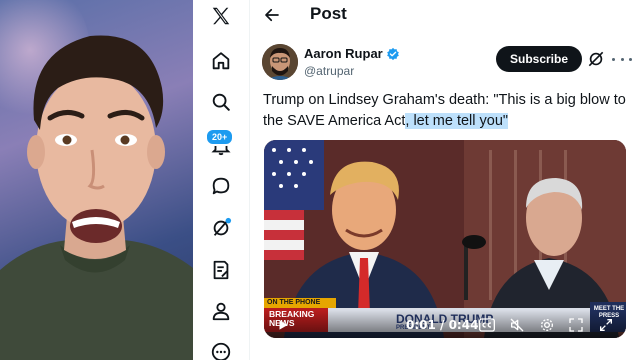 The image size is (640, 360). Describe the element at coordinates (445, 15) in the screenshot. I see `post-header: Post` at that location.